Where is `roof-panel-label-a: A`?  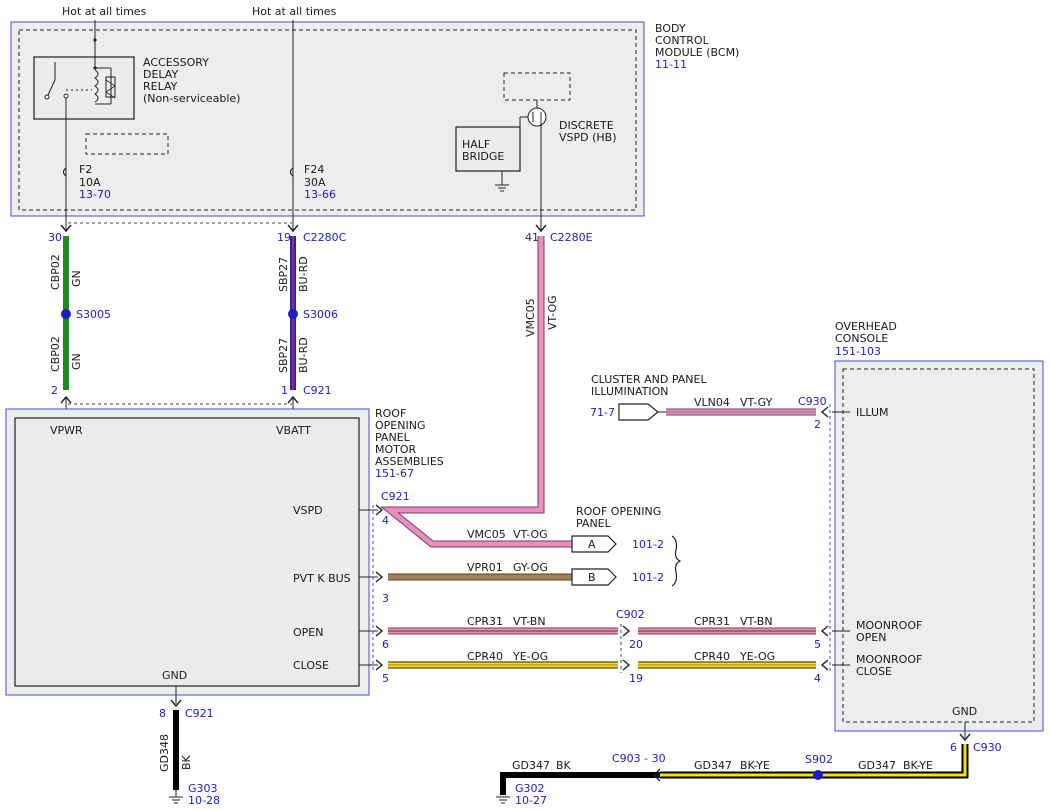 roof-panel-label-a: A is located at coordinates (592, 544).